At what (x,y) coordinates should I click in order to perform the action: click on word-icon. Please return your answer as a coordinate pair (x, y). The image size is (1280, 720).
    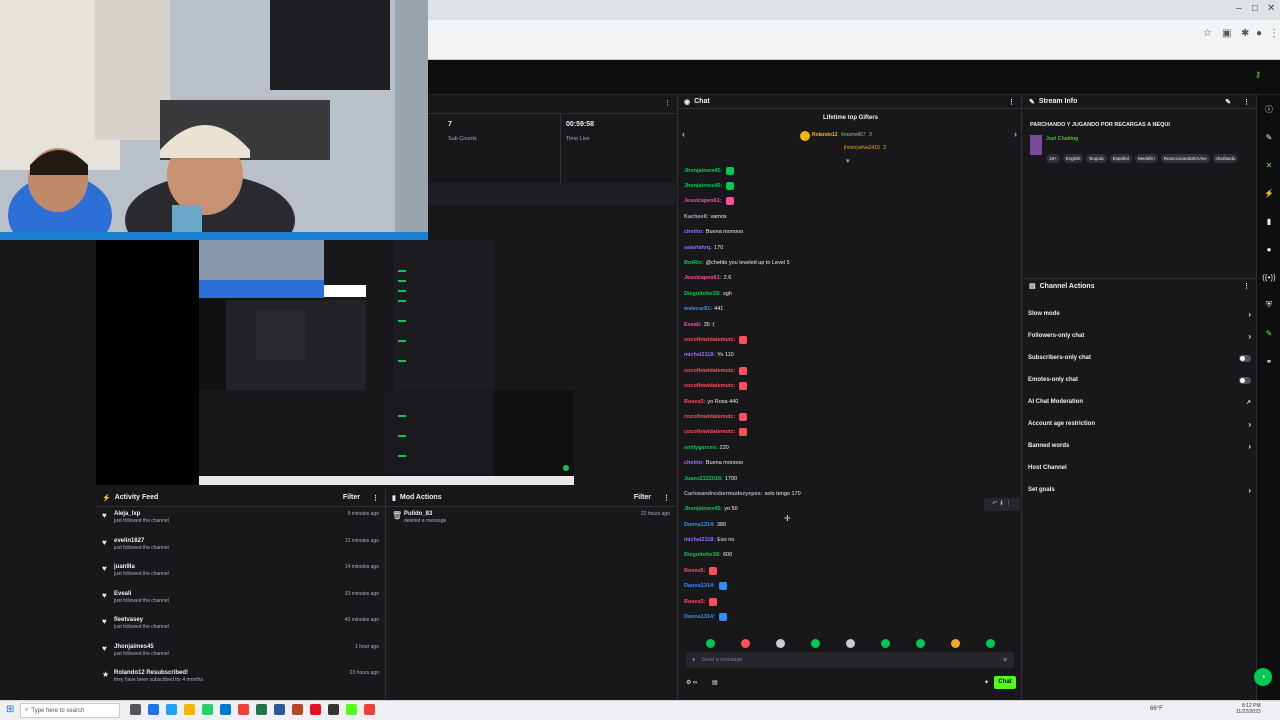
    Looking at the image, I should click on (279, 709).